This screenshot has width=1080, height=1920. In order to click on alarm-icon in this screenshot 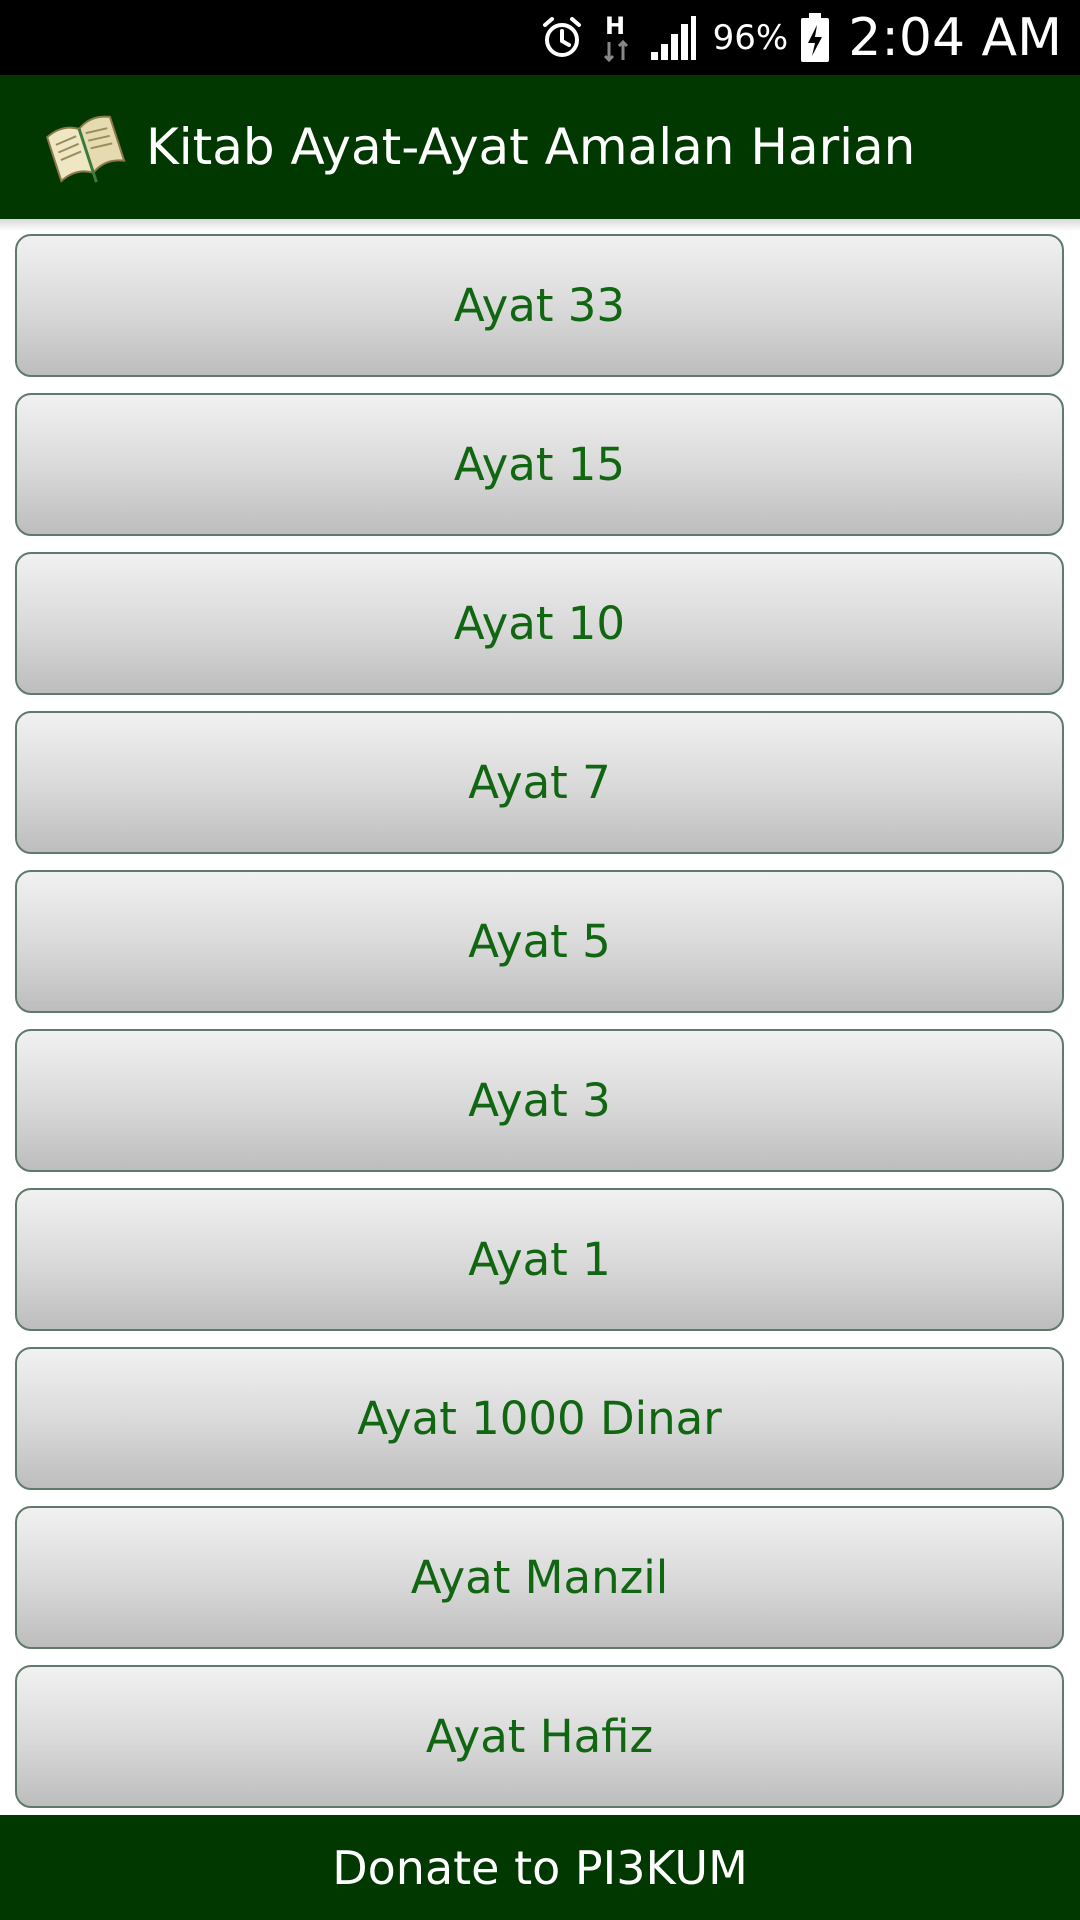, I will do `click(562, 38)`.